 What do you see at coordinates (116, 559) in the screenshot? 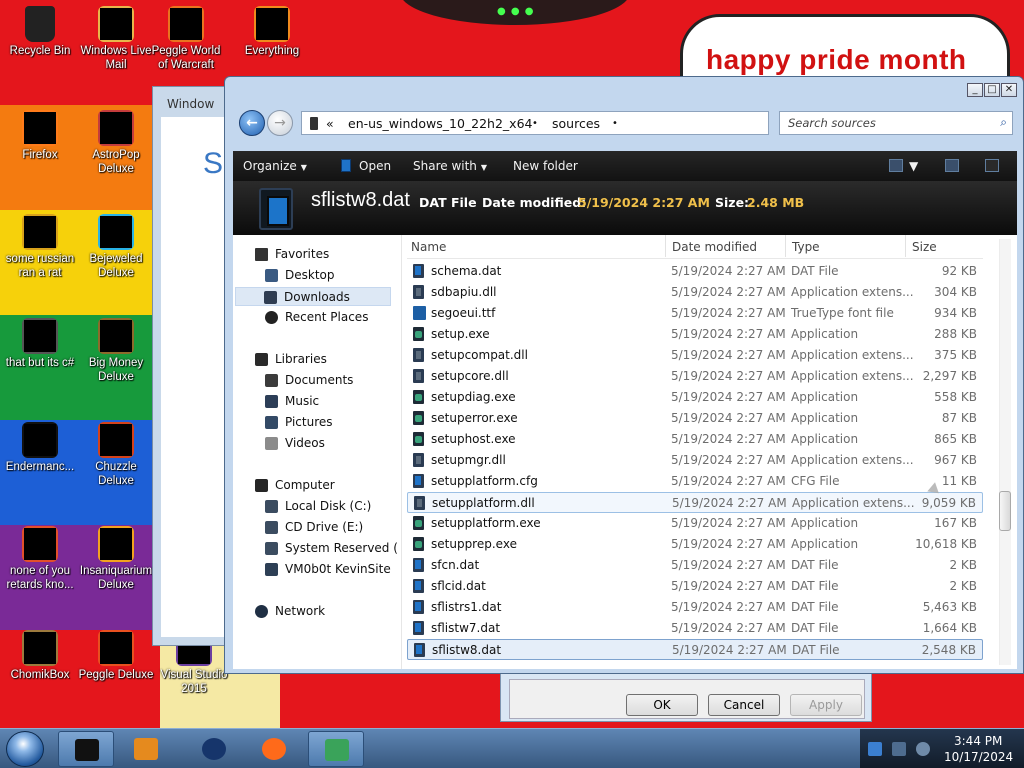
I see `desktop-icon-item: Insaniquarium Deluxe` at bounding box center [116, 559].